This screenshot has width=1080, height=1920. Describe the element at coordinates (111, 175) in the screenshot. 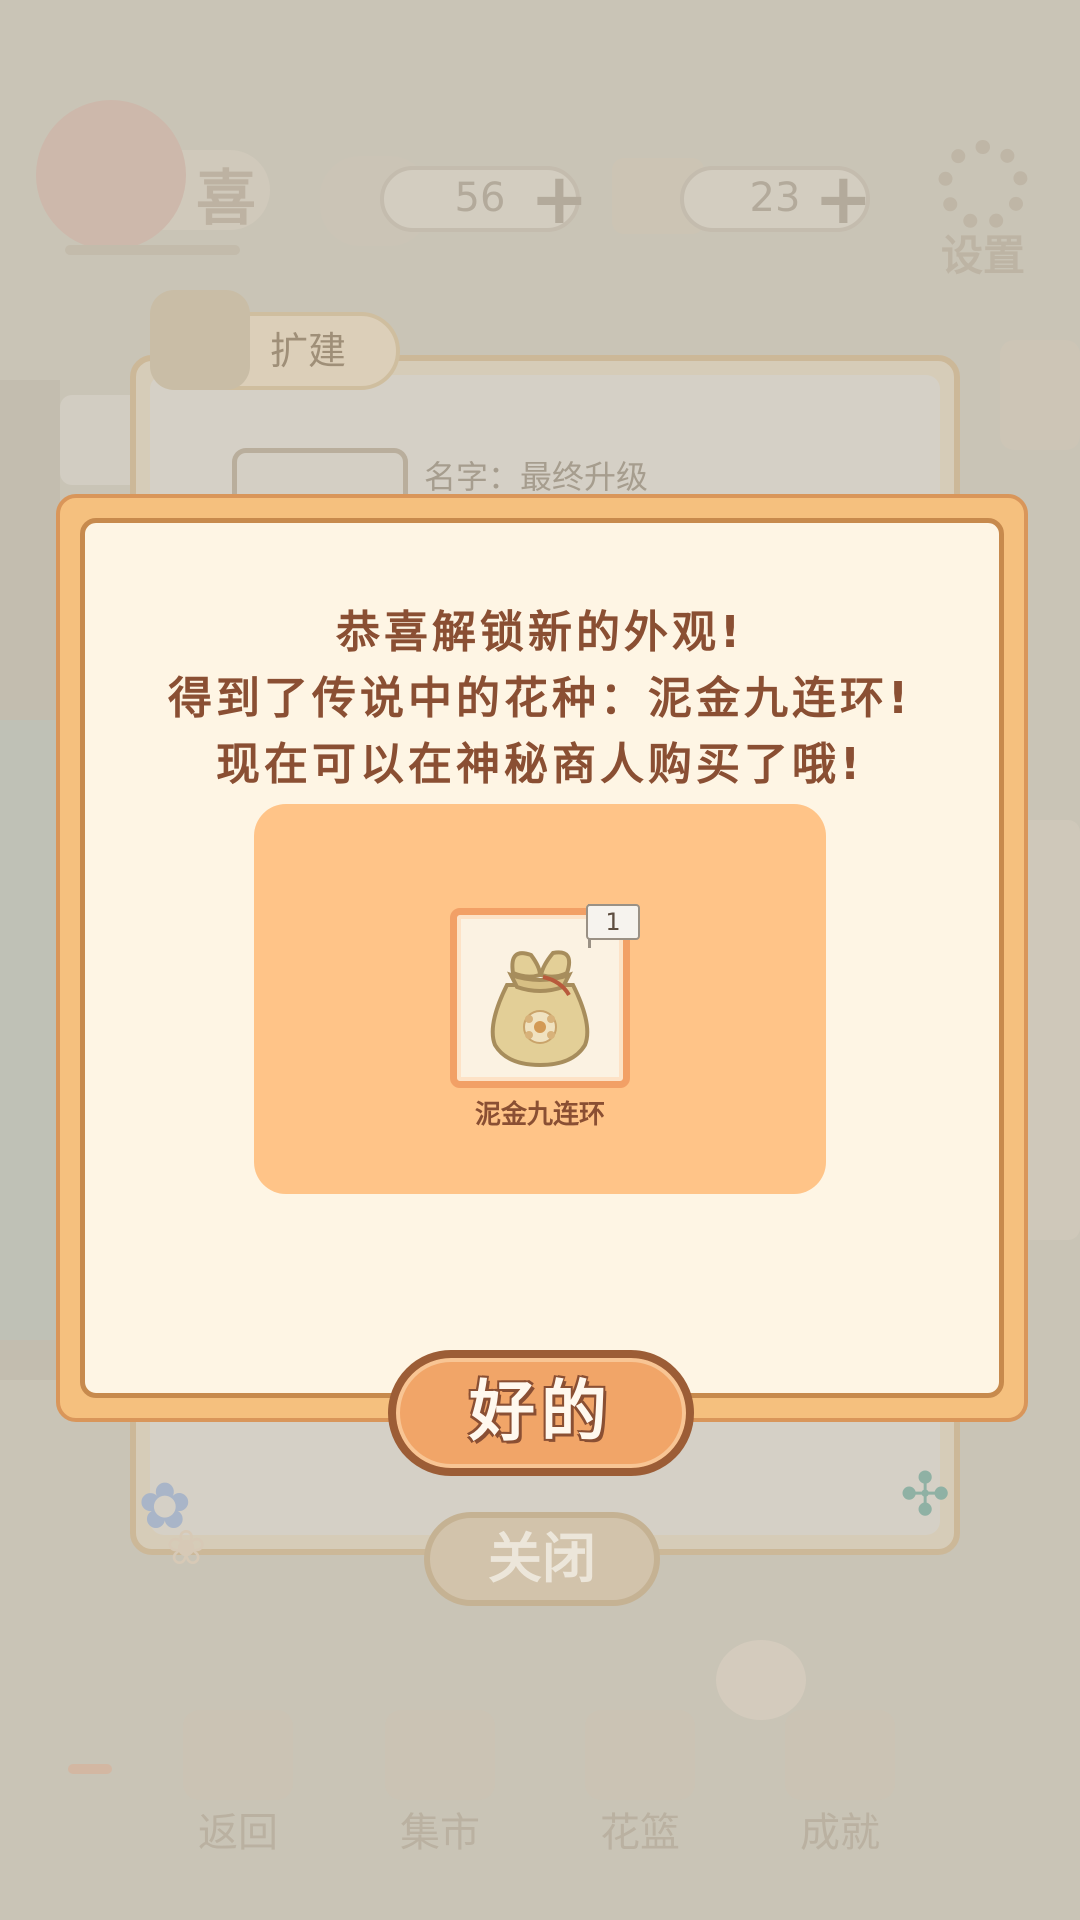

I see `logo-icon` at that location.